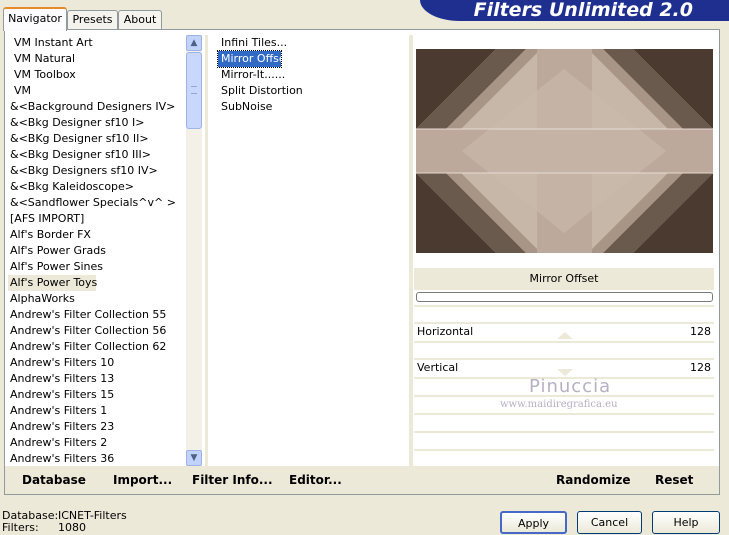 The image size is (729, 535). Describe the element at coordinates (72, 527) in the screenshot. I see `filters-count: 1080` at that location.